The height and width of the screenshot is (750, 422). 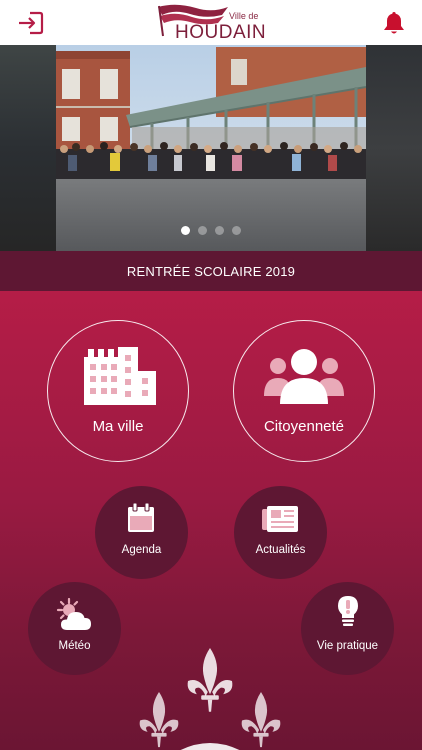 I want to click on buildings-icon, so click(x=120, y=376).